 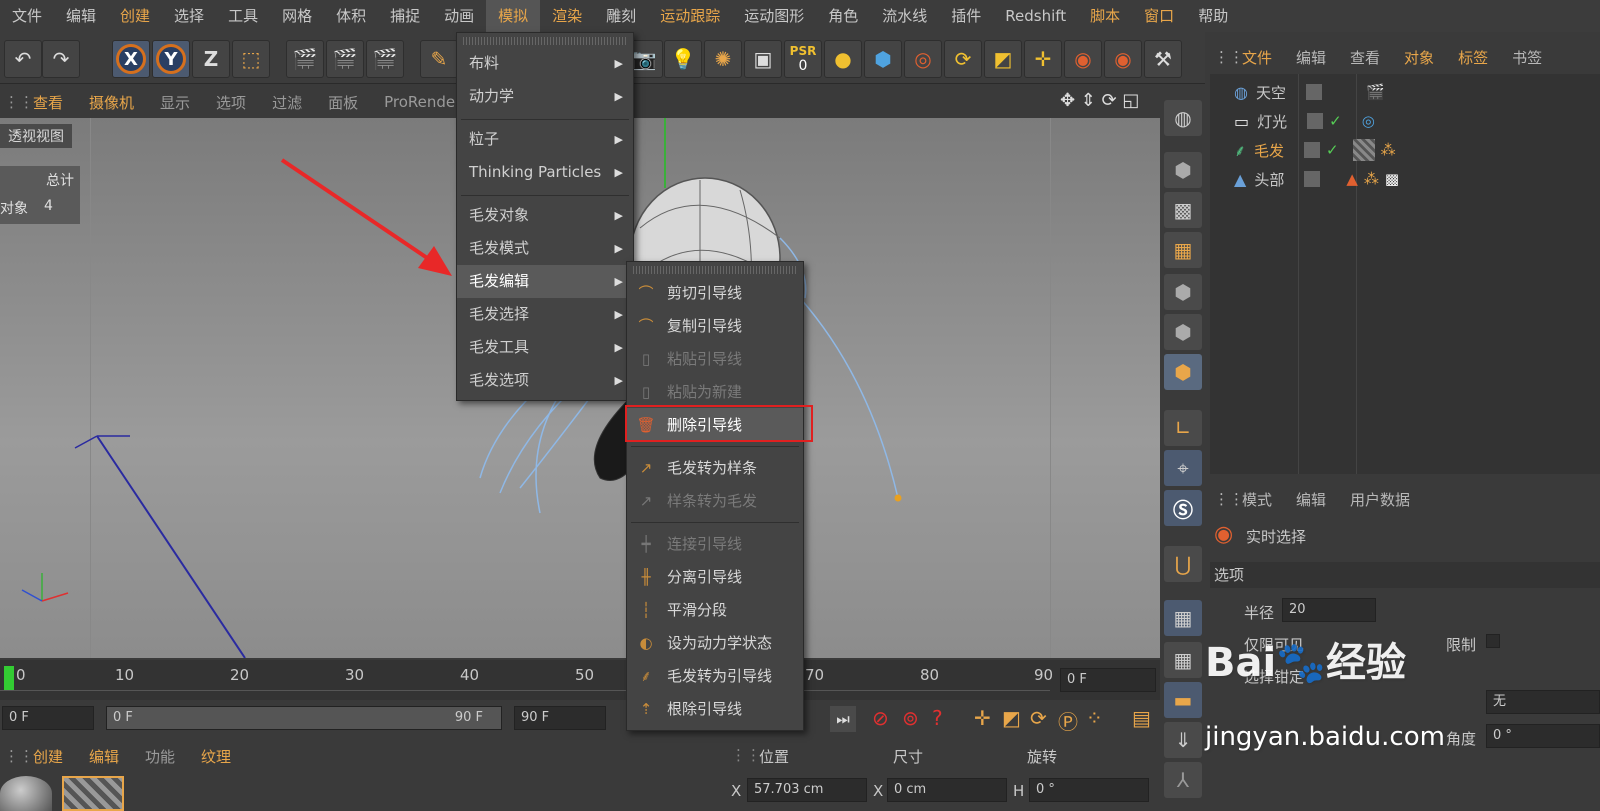 I want to click on material-swatch-hair, so click(x=93, y=793).